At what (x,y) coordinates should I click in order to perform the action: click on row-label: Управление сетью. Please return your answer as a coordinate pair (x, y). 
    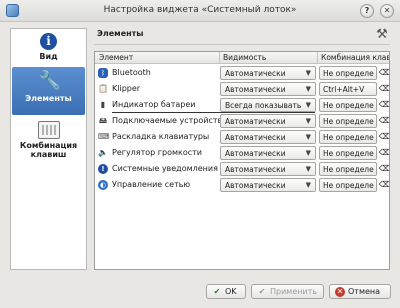
    Looking at the image, I should click on (151, 184).